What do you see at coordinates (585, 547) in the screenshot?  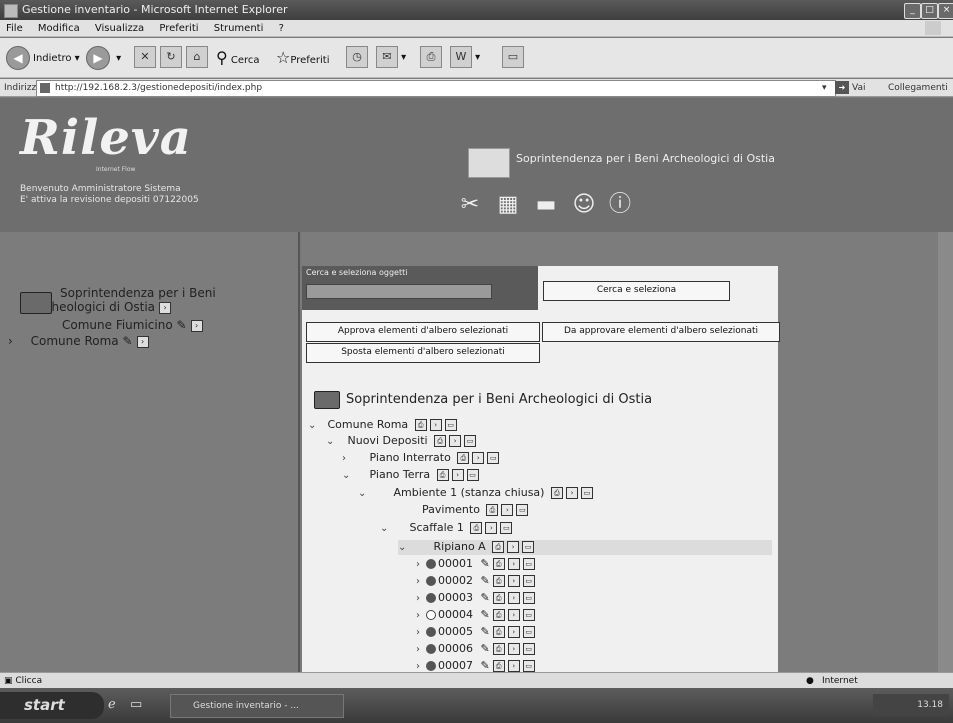 I see `tree-node-ripiano: ⌄ Ripiano A ⎙ › ▭` at bounding box center [585, 547].